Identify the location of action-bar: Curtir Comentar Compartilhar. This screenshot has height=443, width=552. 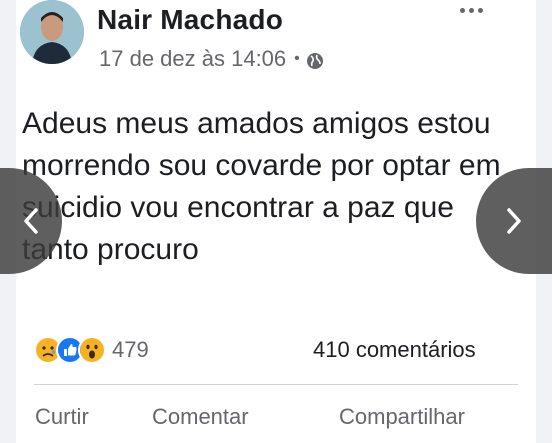
(276, 420).